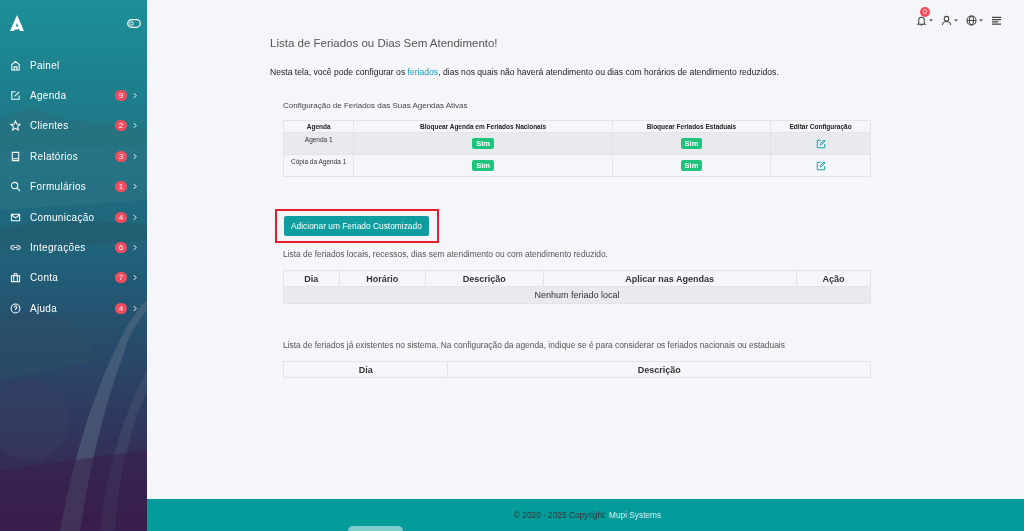 Image resolution: width=1024 pixels, height=531 pixels. I want to click on nav-item: Relatórios 3, so click(73, 156).